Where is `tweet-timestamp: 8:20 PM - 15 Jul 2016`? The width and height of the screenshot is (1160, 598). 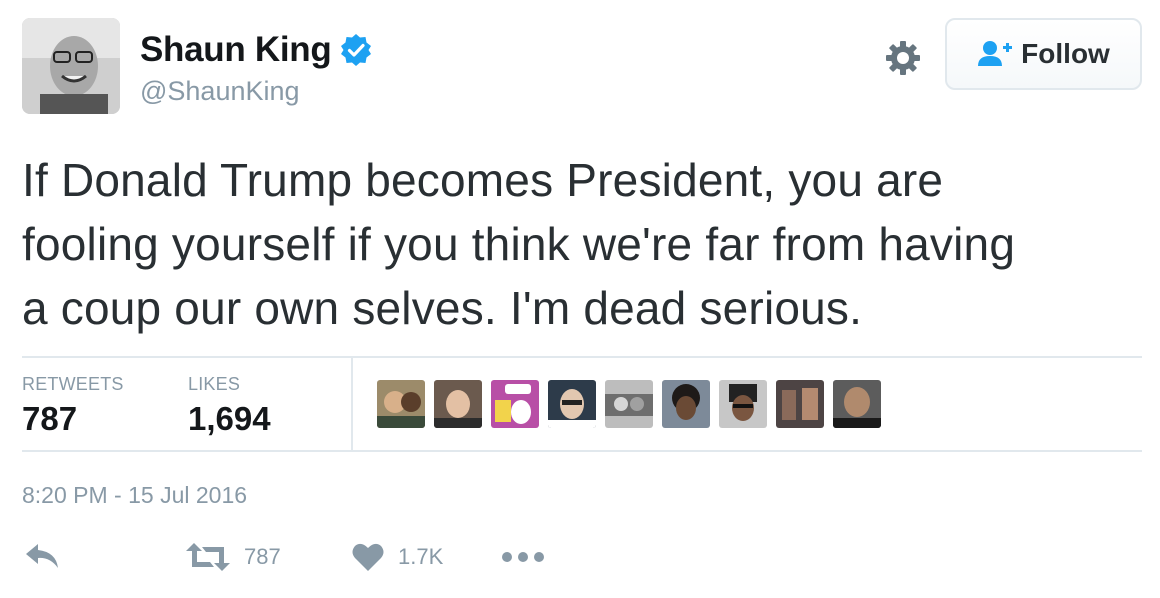 tweet-timestamp: 8:20 PM - 15 Jul 2016 is located at coordinates (134, 495).